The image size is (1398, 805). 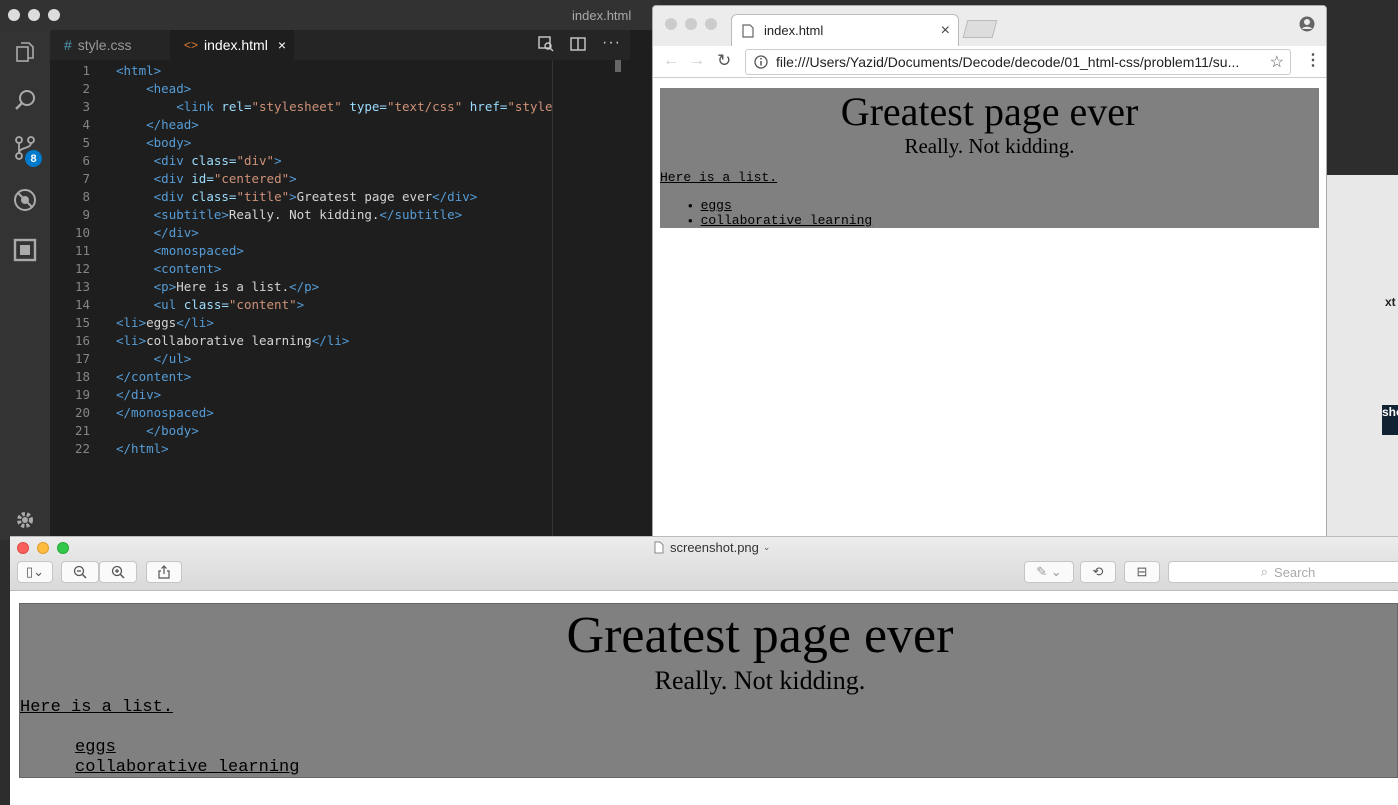 I want to click on pen-icon: ✎ ⌄, so click(x=1049, y=571).